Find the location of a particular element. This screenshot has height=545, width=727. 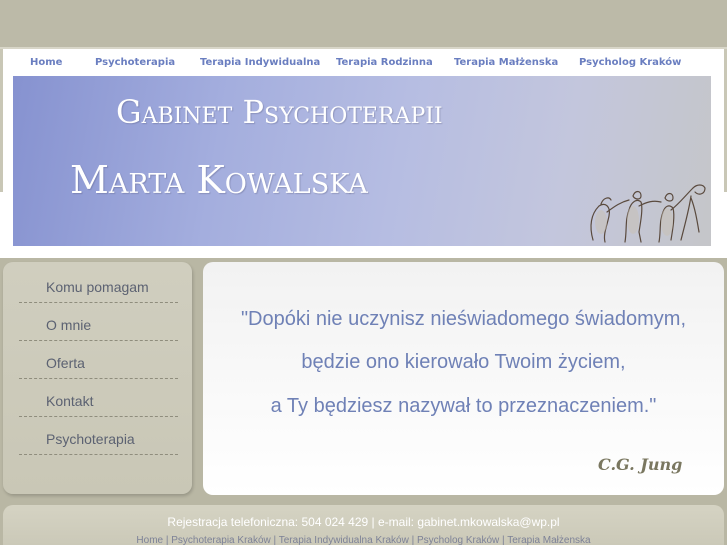

footer-link-terapia-indywidualna-krakow: Terapia Indywidualna Kraków is located at coordinates (344, 540).